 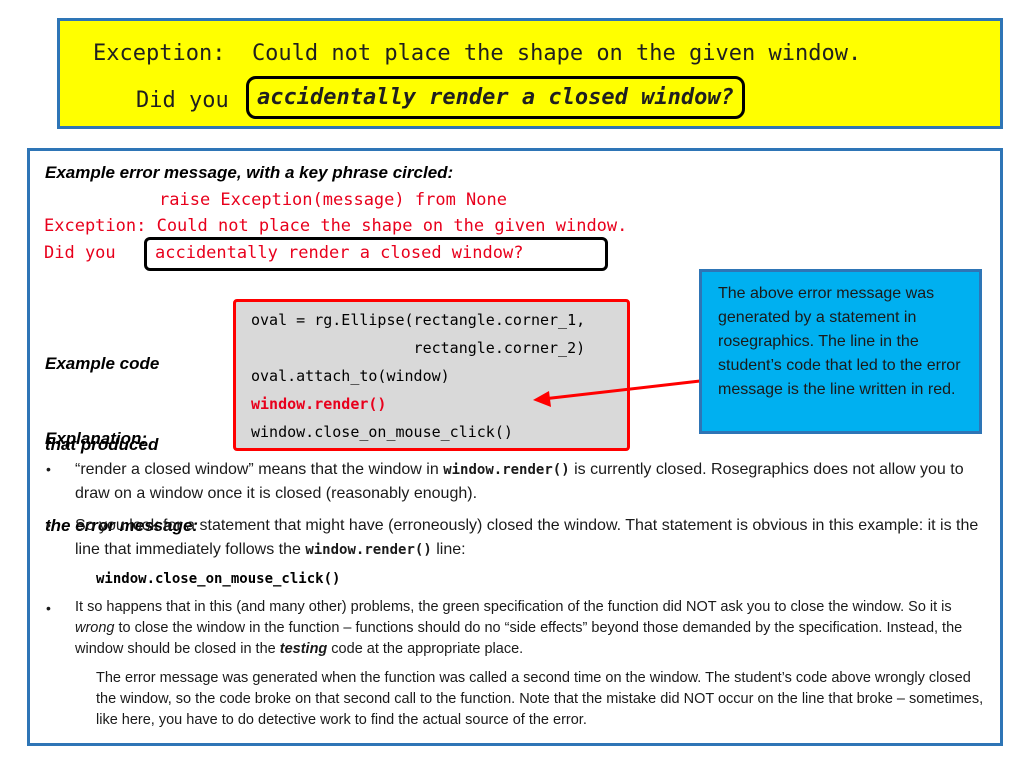 I want to click on emphasis: testing, so click(x=303, y=649).